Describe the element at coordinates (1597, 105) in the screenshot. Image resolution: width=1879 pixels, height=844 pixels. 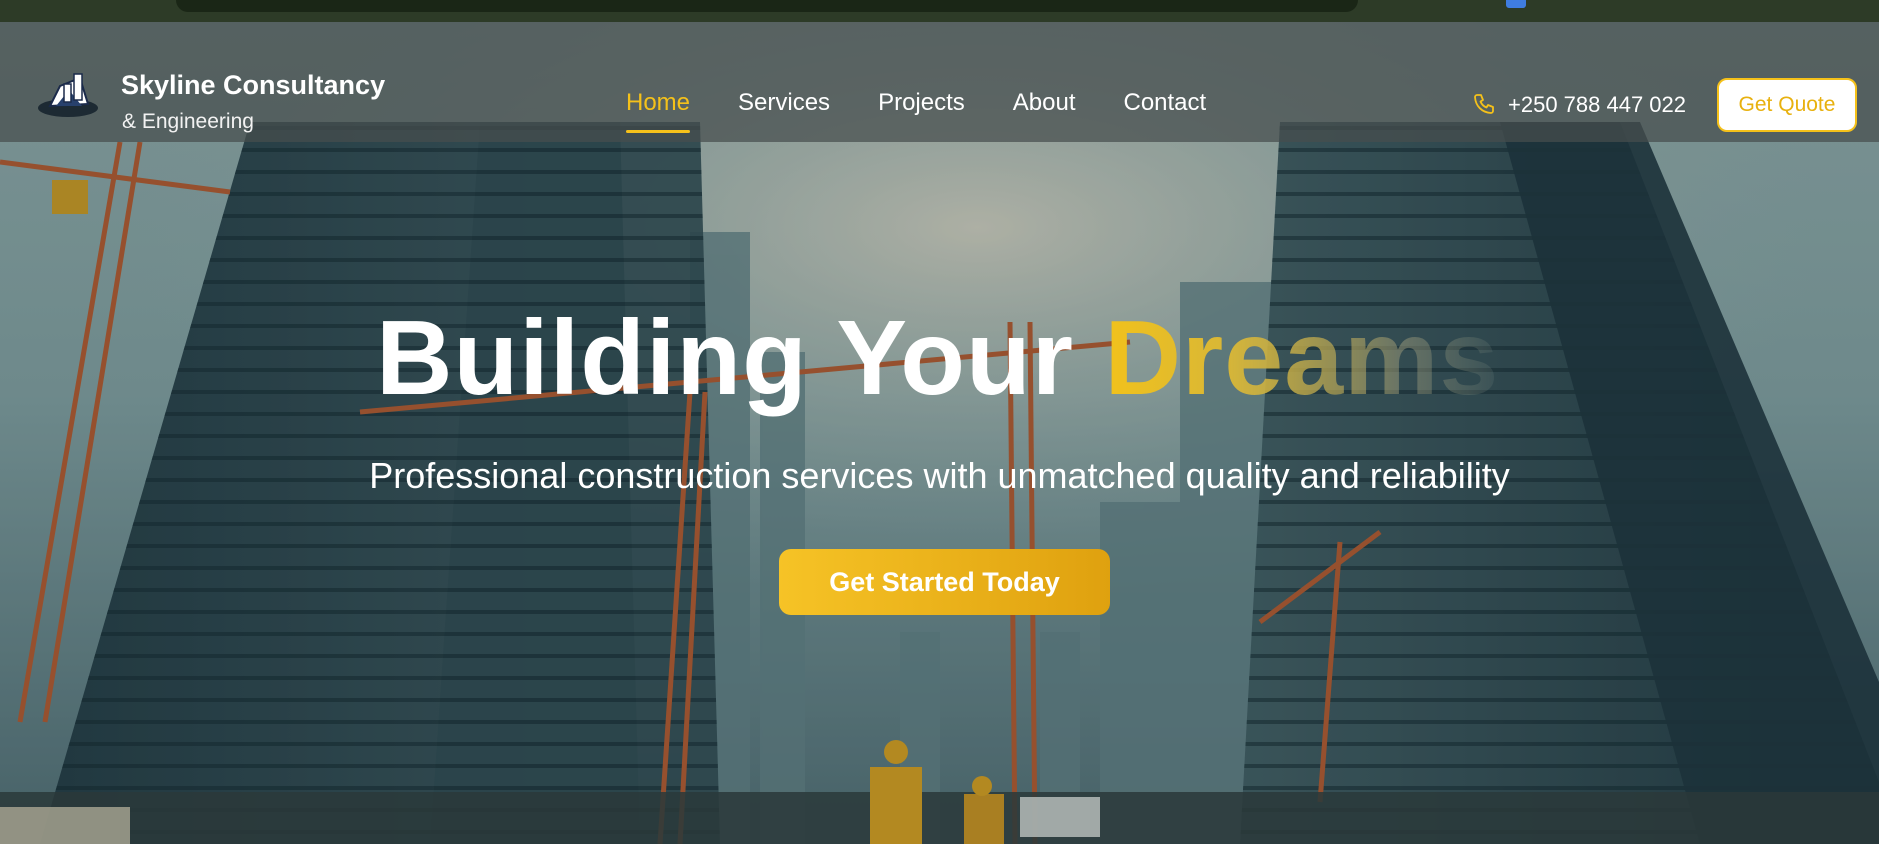
I see `phone-number: +250 788 447 022` at that location.